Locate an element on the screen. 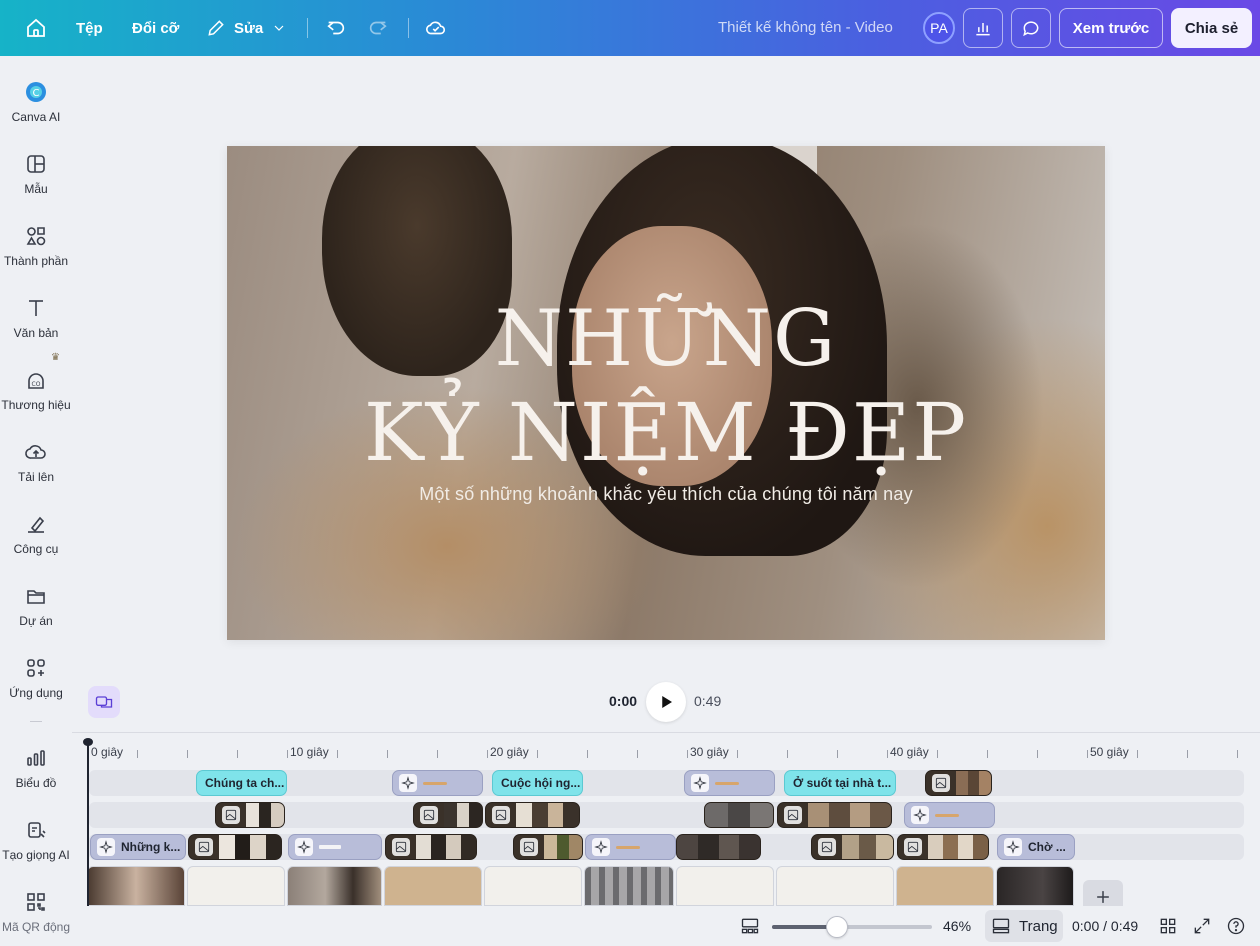  media-swap-icon is located at coordinates (104, 702).